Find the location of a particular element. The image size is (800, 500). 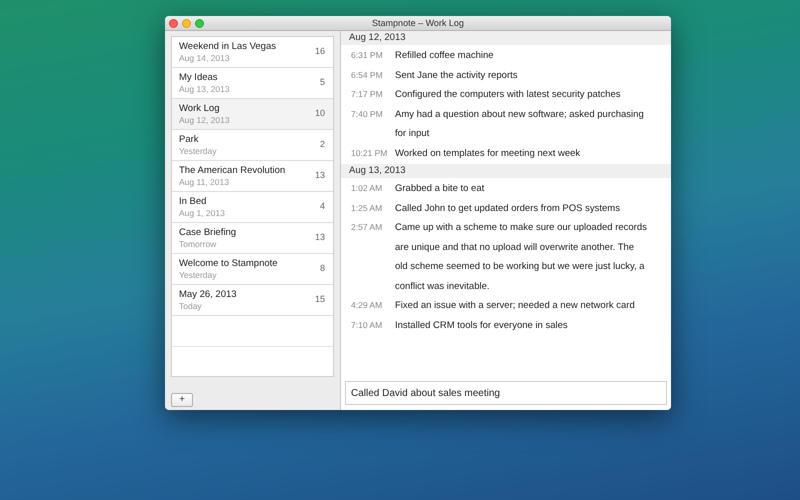

entry-count: 2 is located at coordinates (322, 145).